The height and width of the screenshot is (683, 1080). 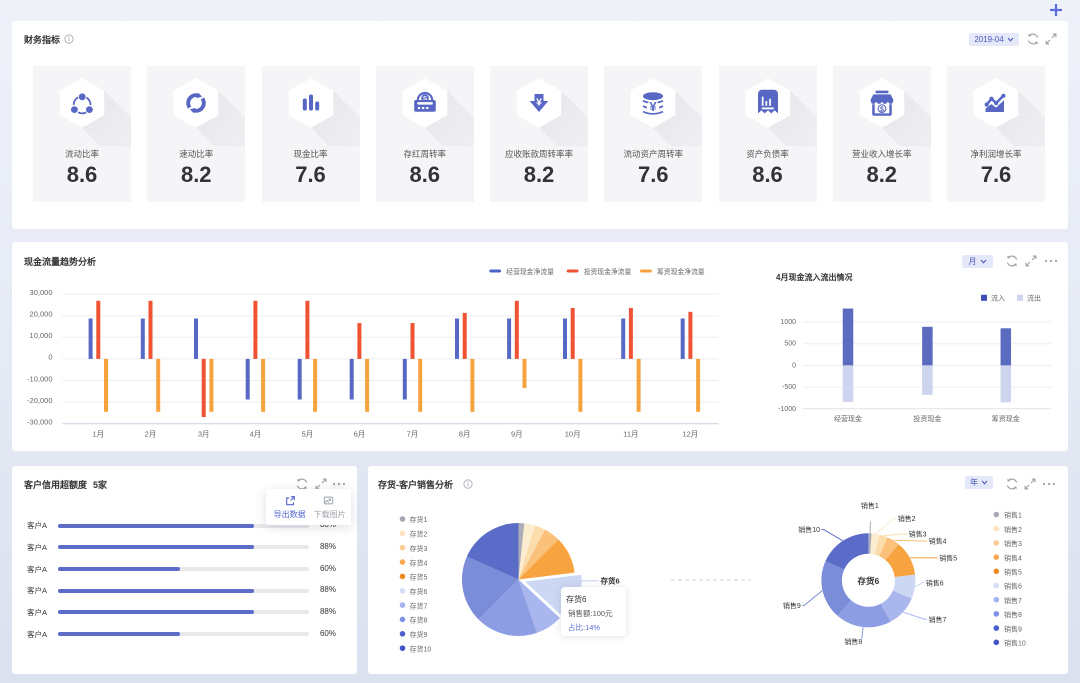 What do you see at coordinates (1006, 418) in the screenshot?
I see `svg-text: 筹资现金` at bounding box center [1006, 418].